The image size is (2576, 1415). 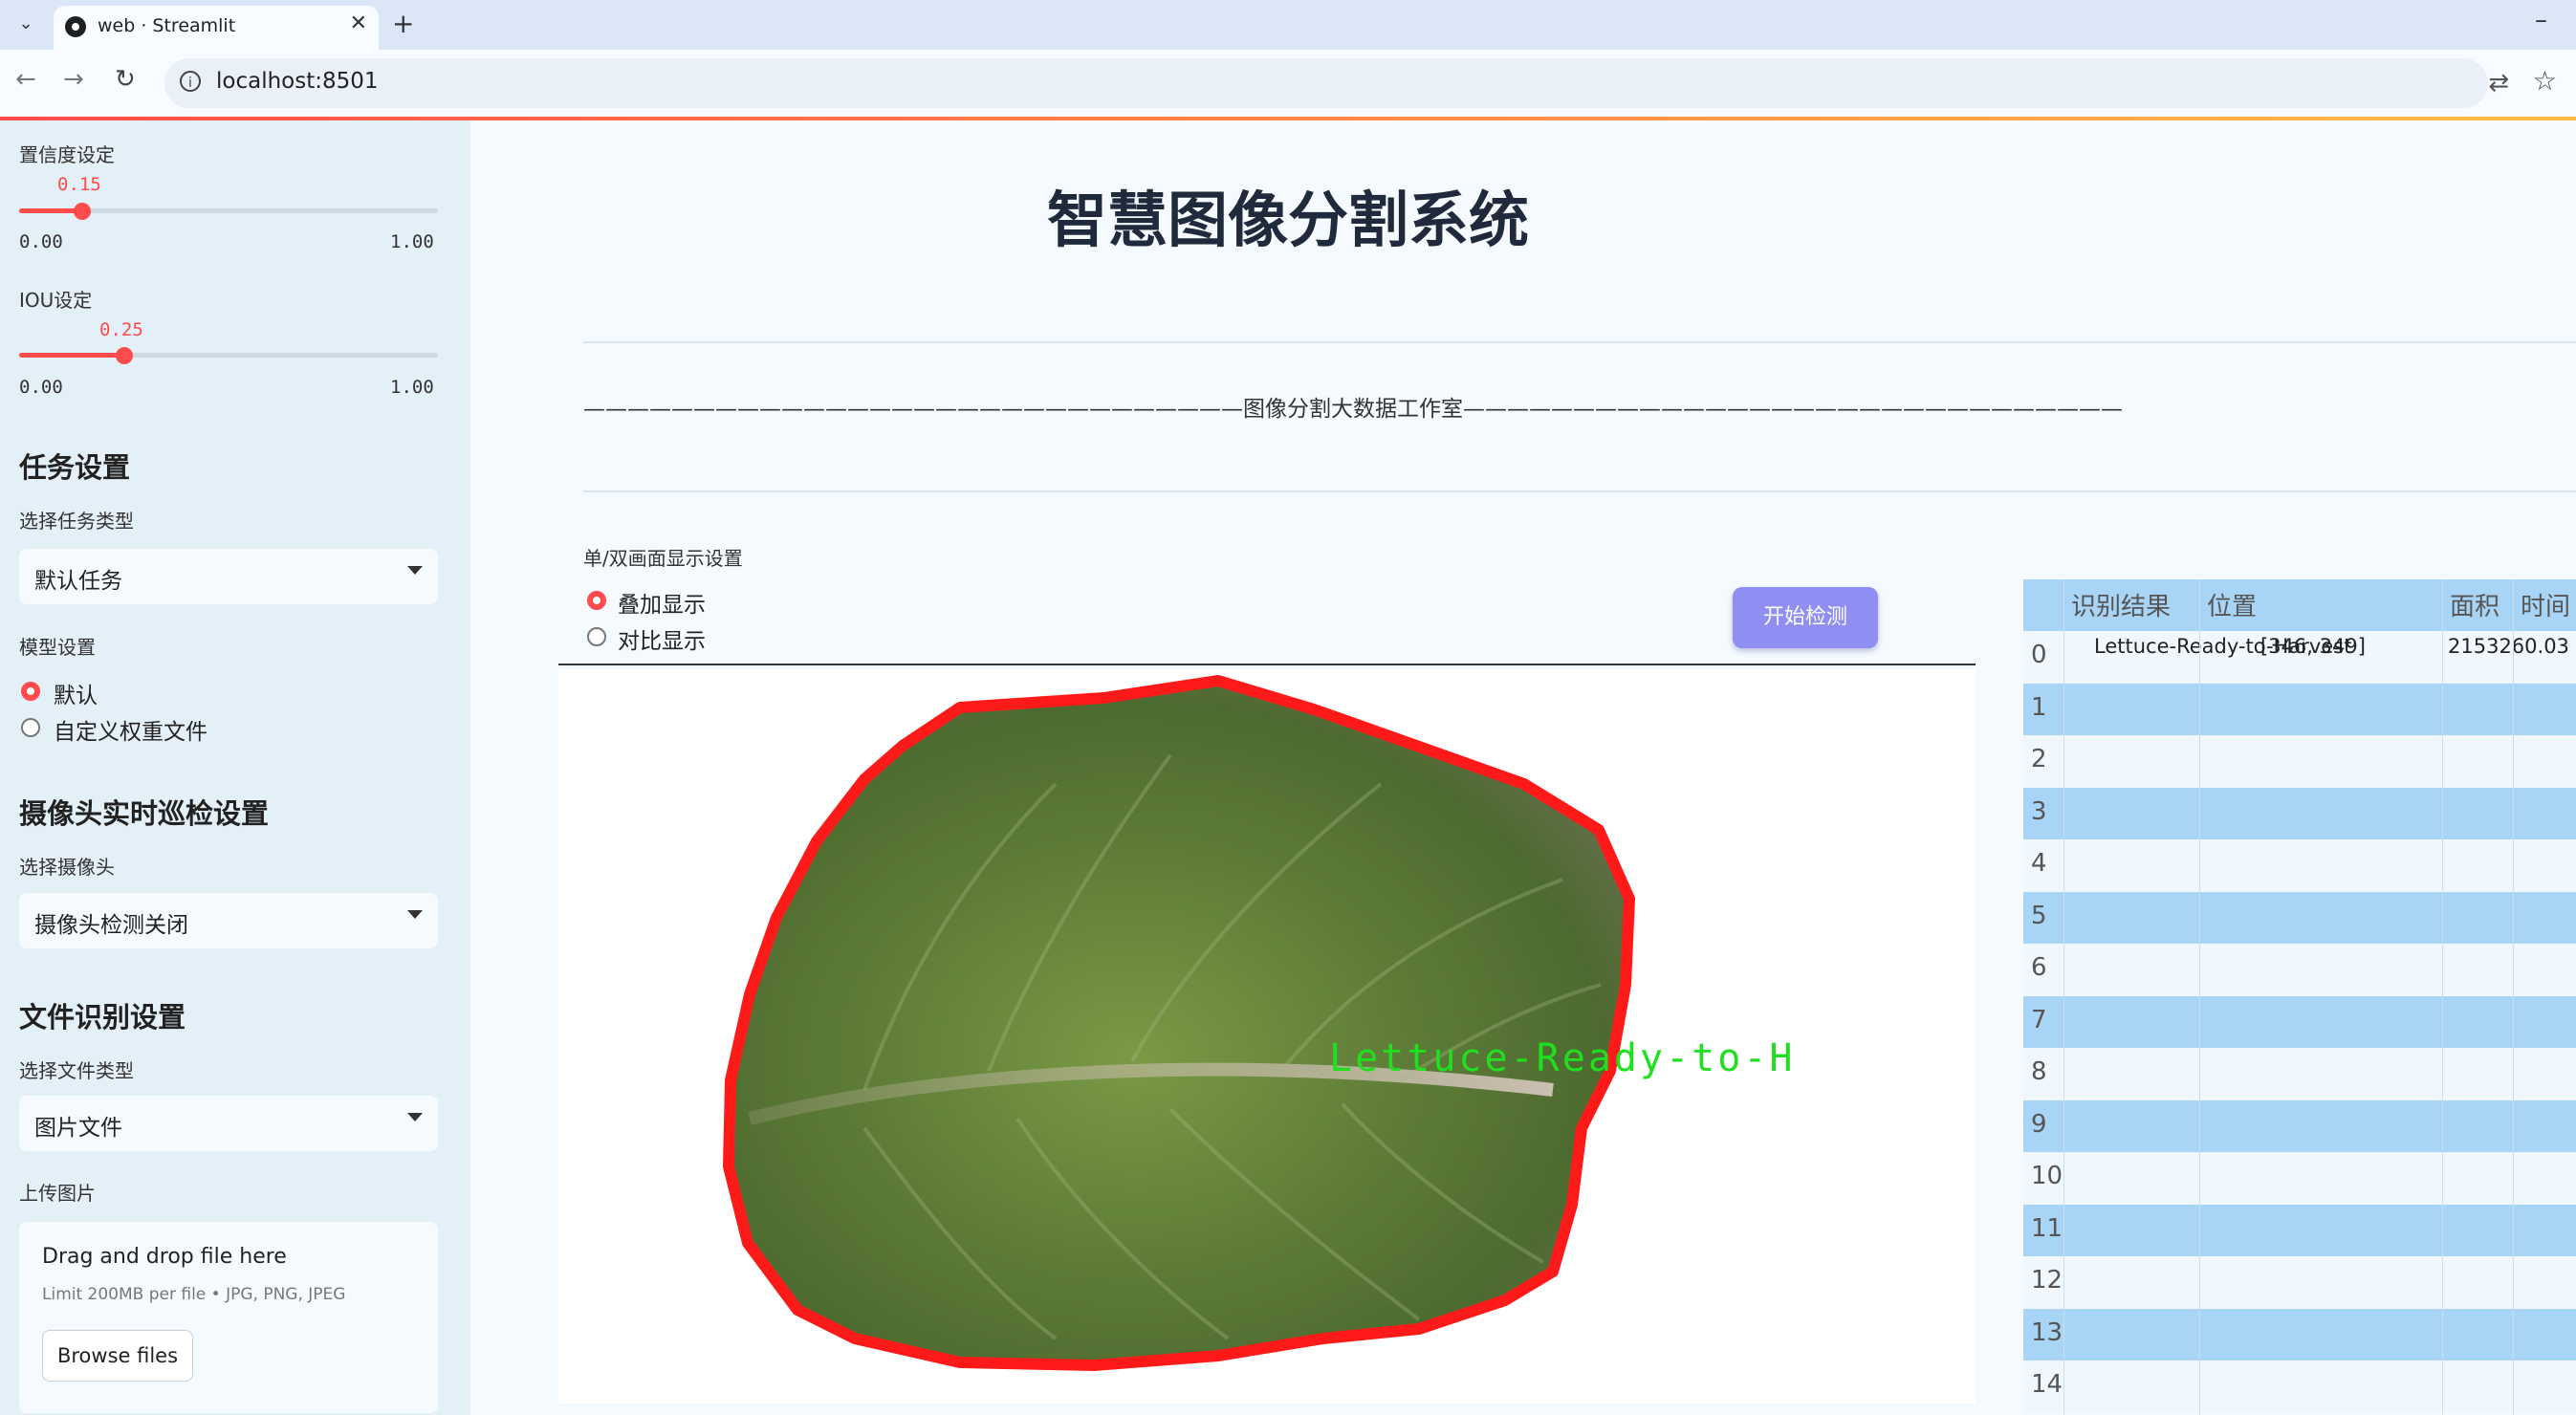 What do you see at coordinates (1562, 1058) in the screenshot?
I see `detection-class-label: Lettuce-Ready-to-H` at bounding box center [1562, 1058].